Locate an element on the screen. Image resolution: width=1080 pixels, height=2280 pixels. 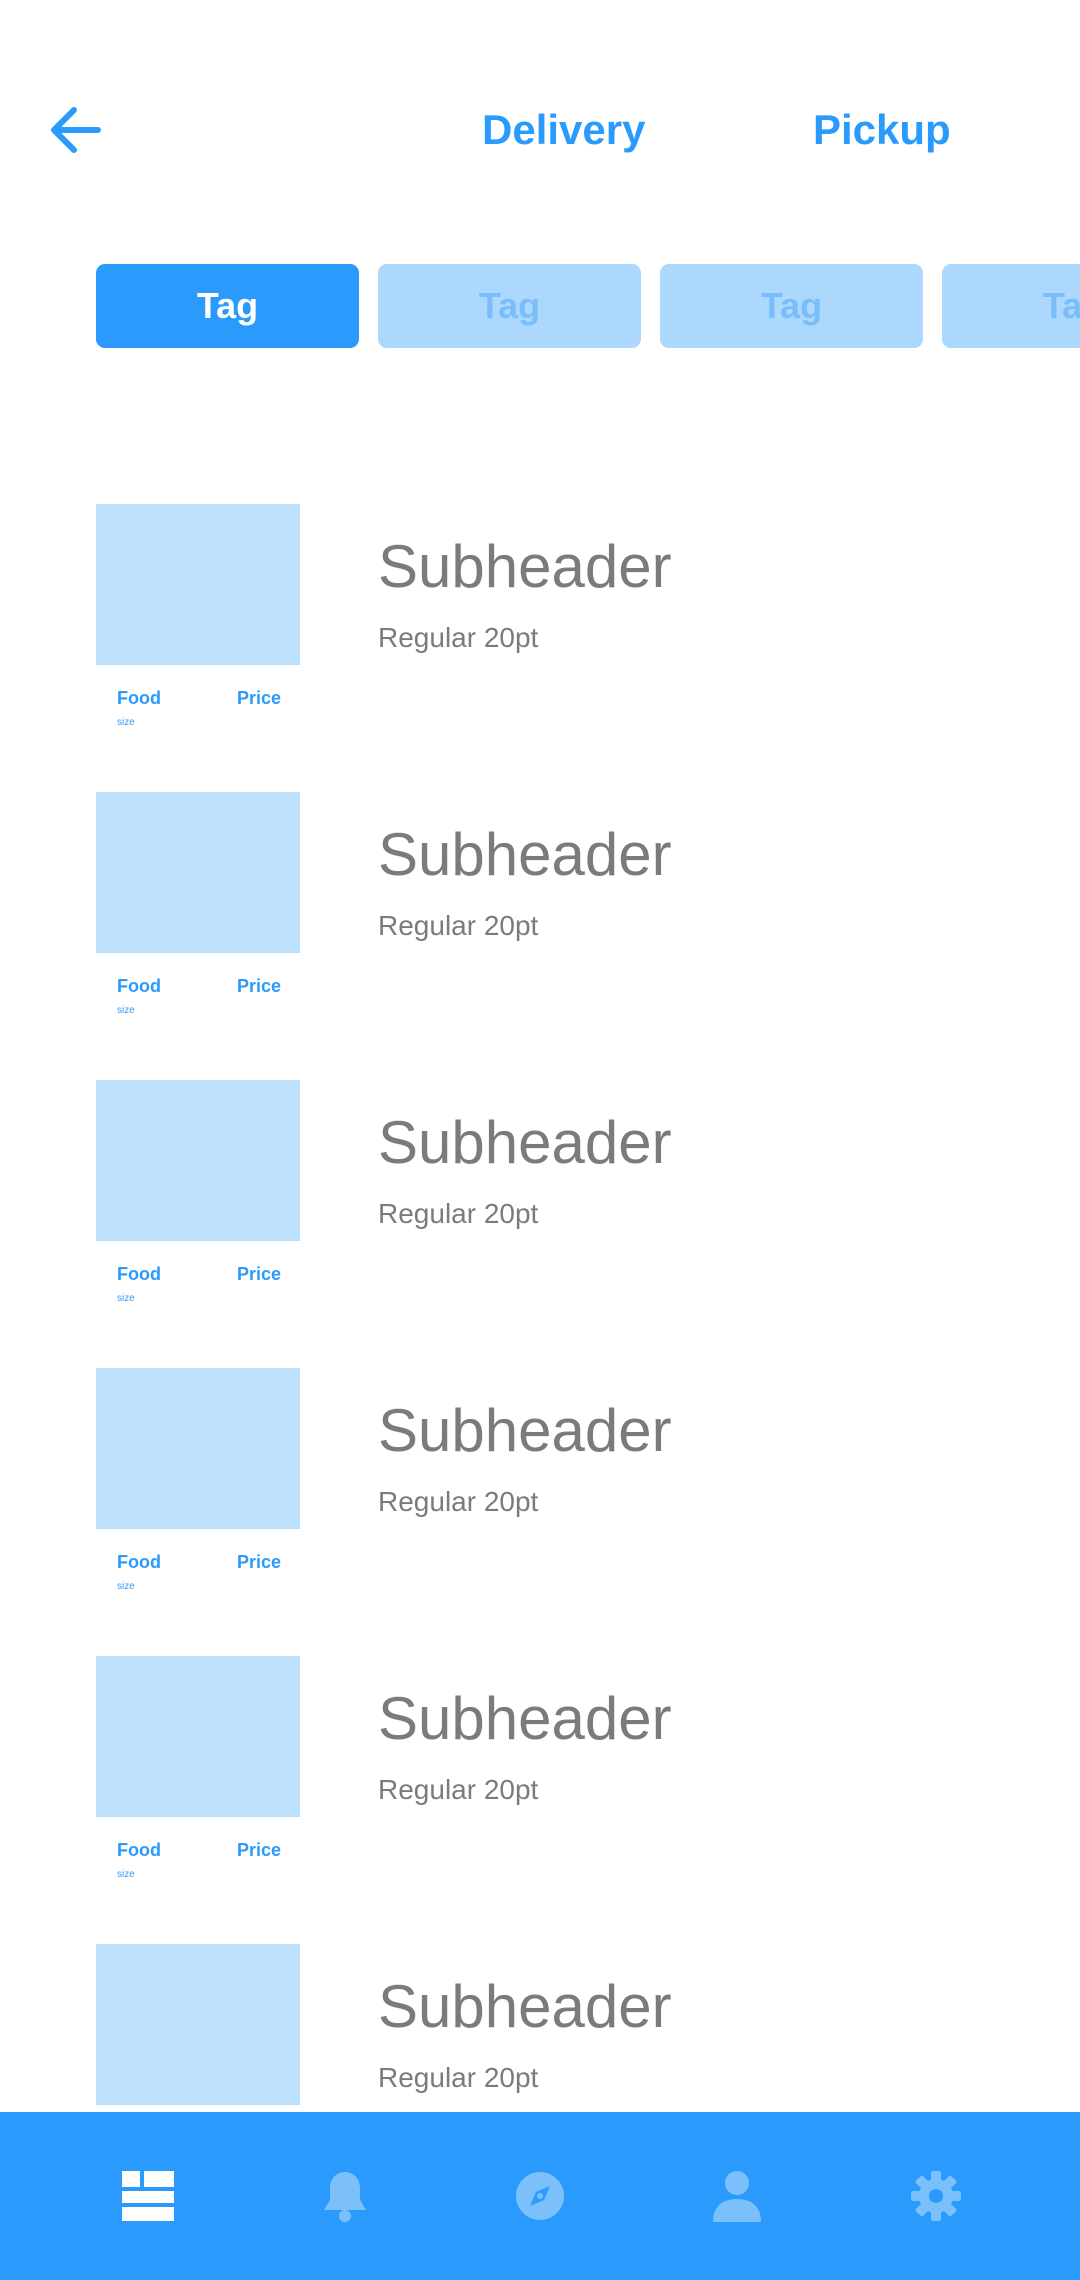
nav-notifications is located at coordinates (345, 2196).